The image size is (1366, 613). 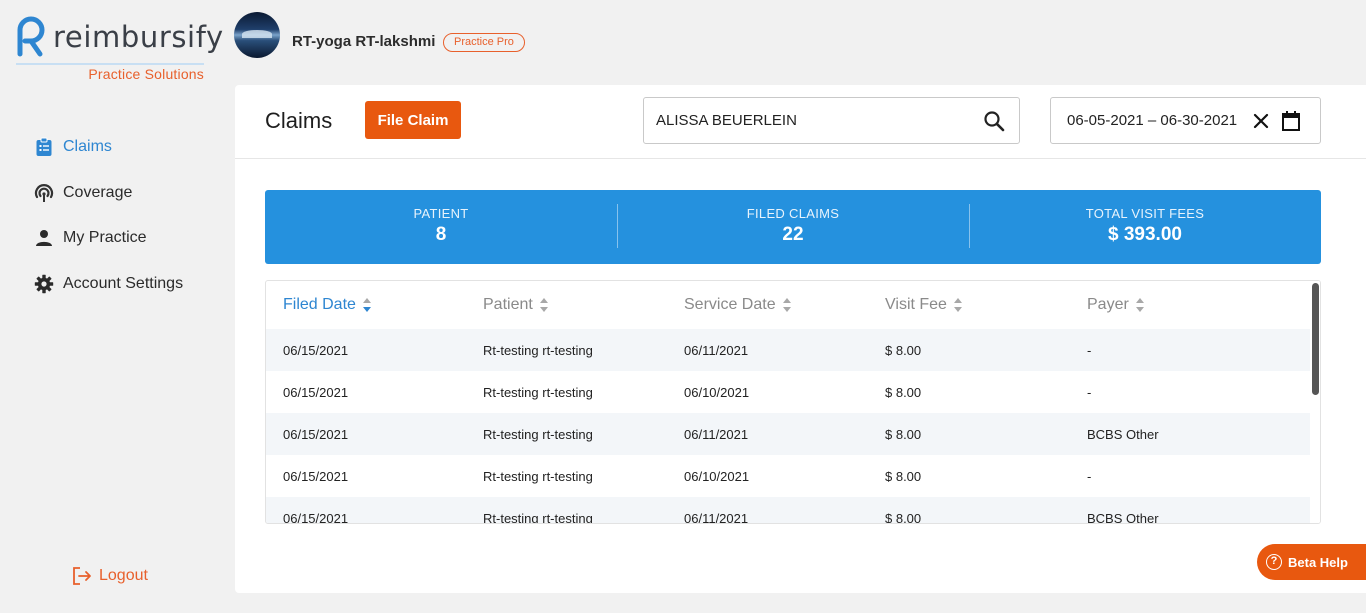 What do you see at coordinates (916, 304) in the screenshot?
I see `column-label: Visit Fee` at bounding box center [916, 304].